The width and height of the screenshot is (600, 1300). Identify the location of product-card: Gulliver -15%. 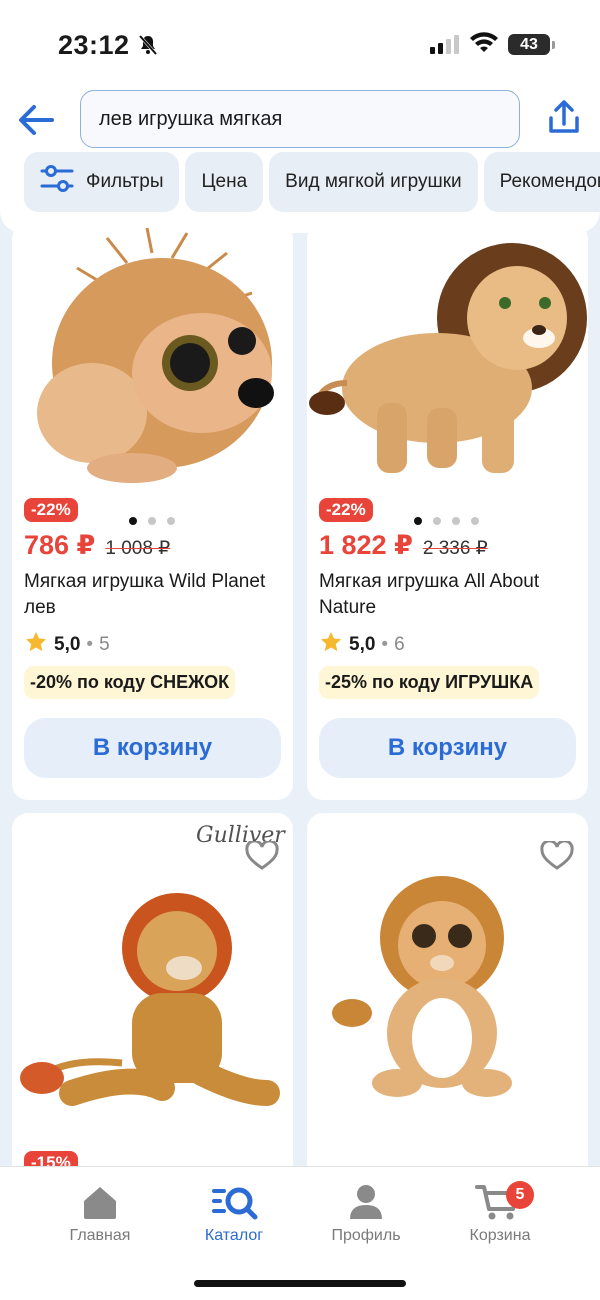
(152, 1013).